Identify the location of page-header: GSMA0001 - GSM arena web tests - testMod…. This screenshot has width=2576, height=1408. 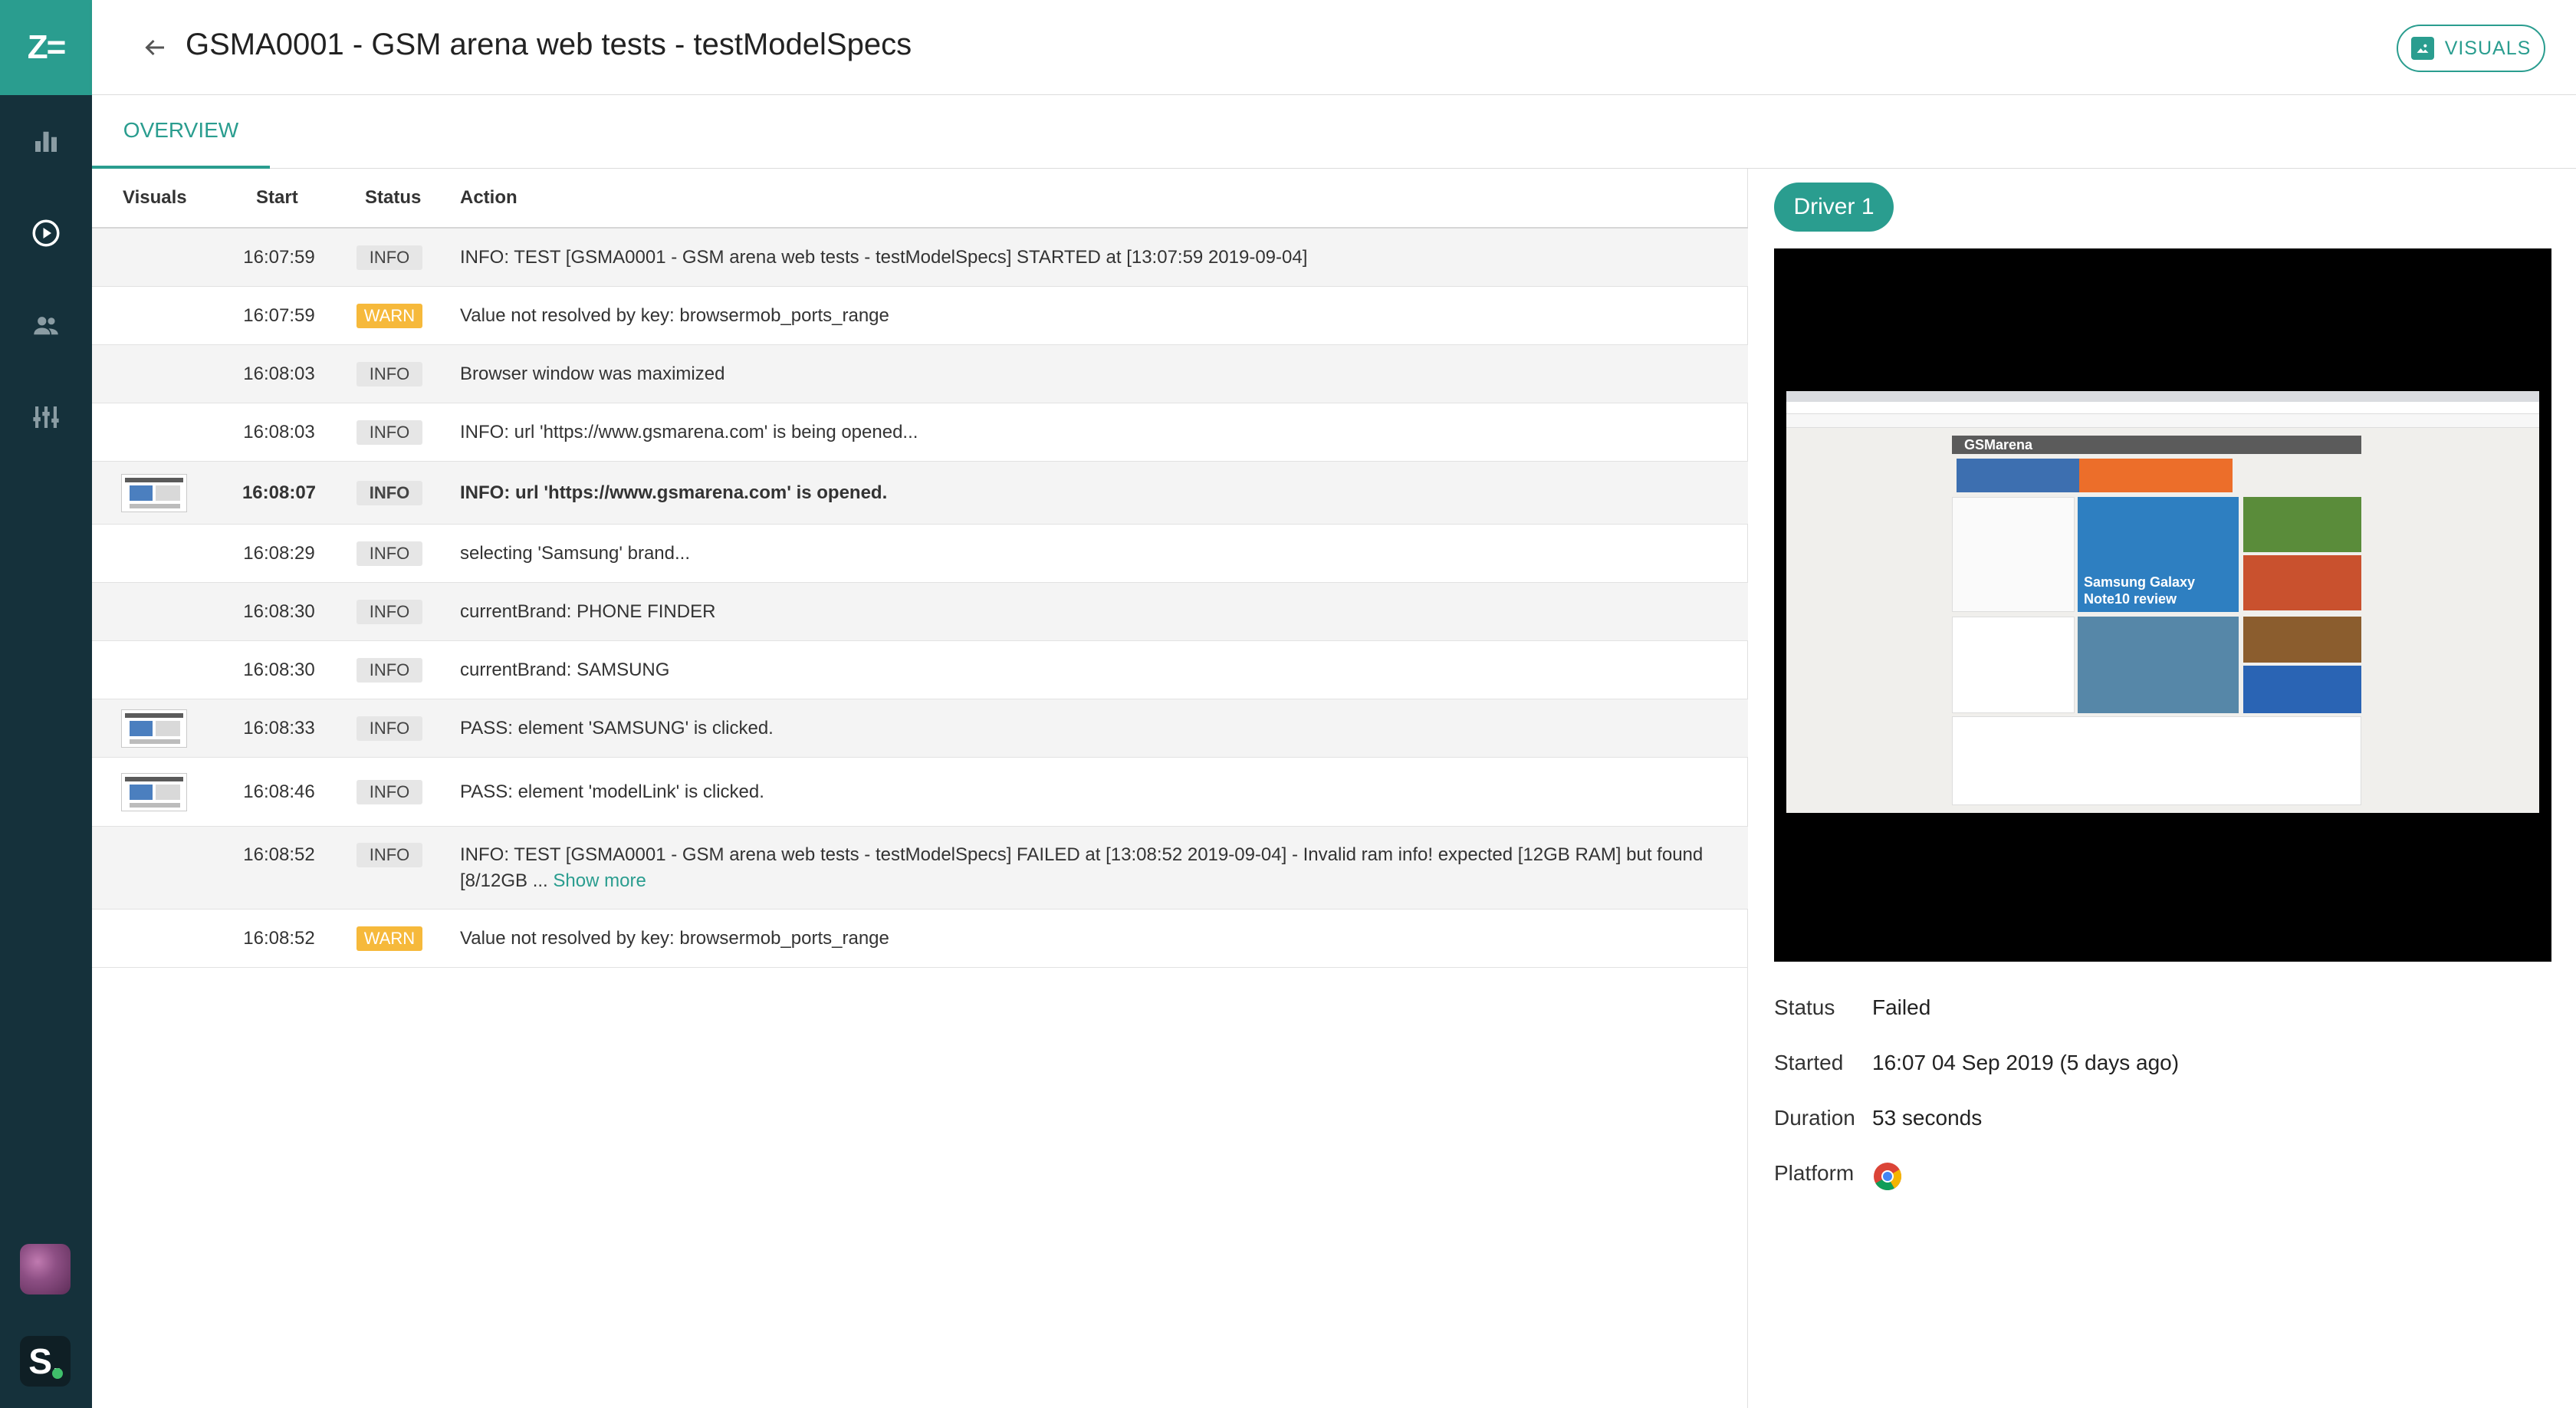
(1334, 47).